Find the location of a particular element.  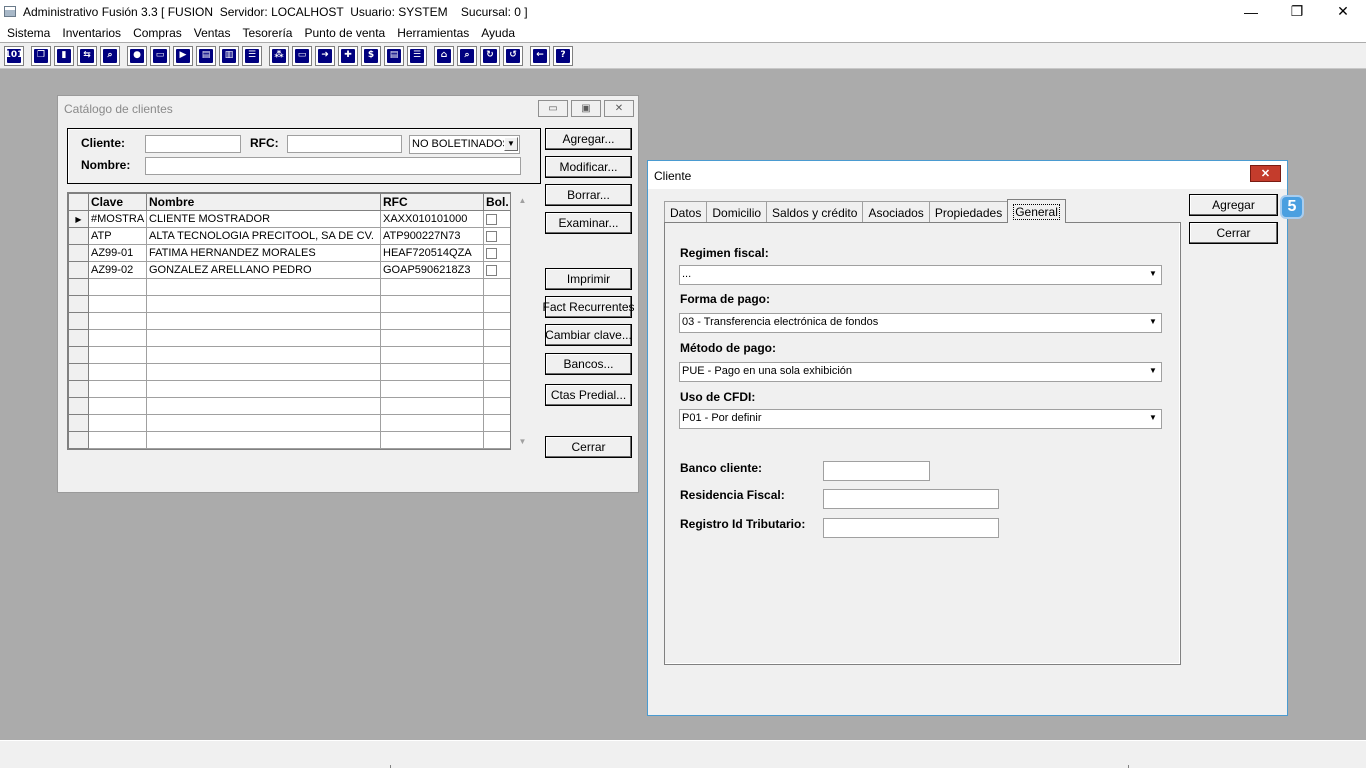

grid-vertical-scrollbar: ▲ ▼ is located at coordinates (522, 321).